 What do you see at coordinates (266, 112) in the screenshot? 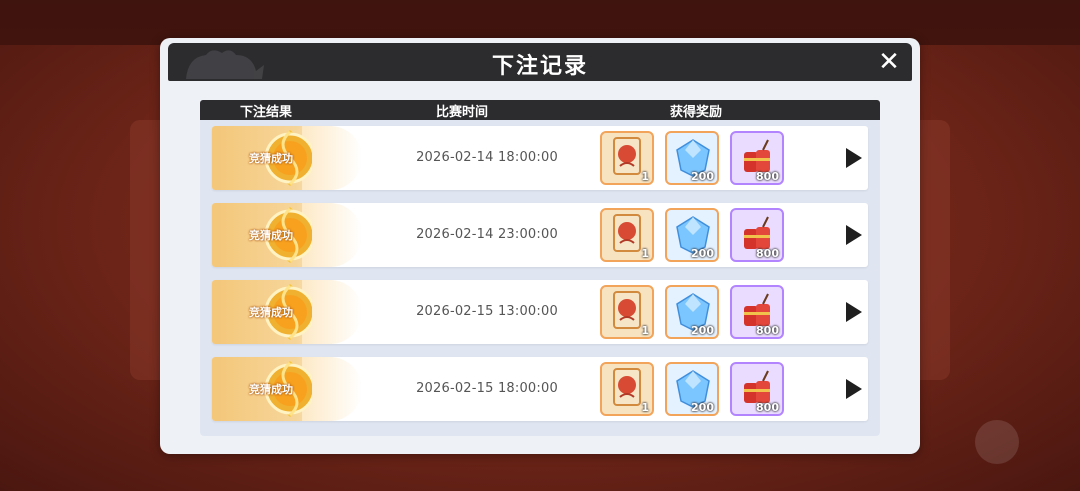
I see `column-header-result: 下注结果` at bounding box center [266, 112].